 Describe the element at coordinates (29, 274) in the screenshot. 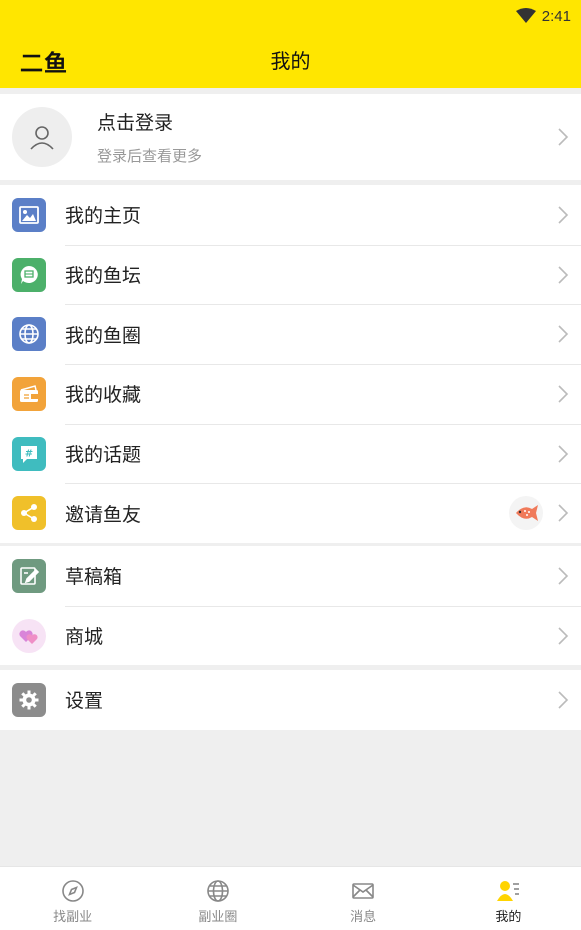

I see `chat-bubble-icon` at that location.